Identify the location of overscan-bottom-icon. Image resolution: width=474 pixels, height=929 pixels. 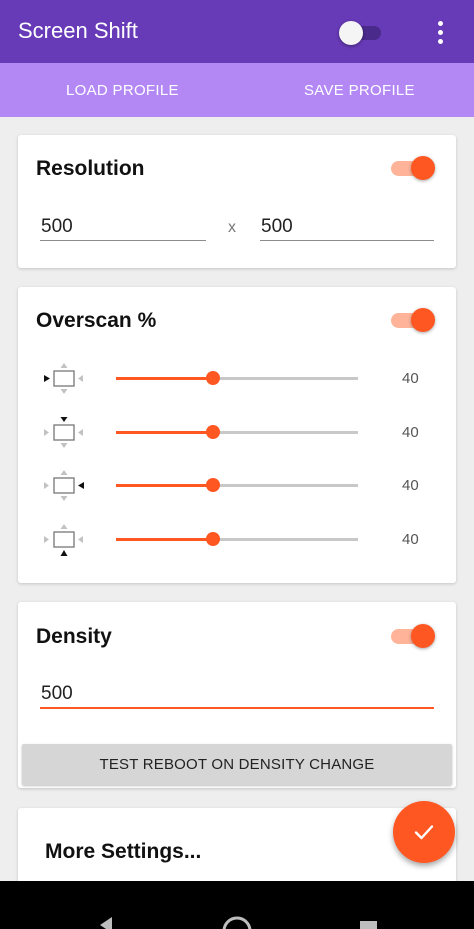
(63, 540).